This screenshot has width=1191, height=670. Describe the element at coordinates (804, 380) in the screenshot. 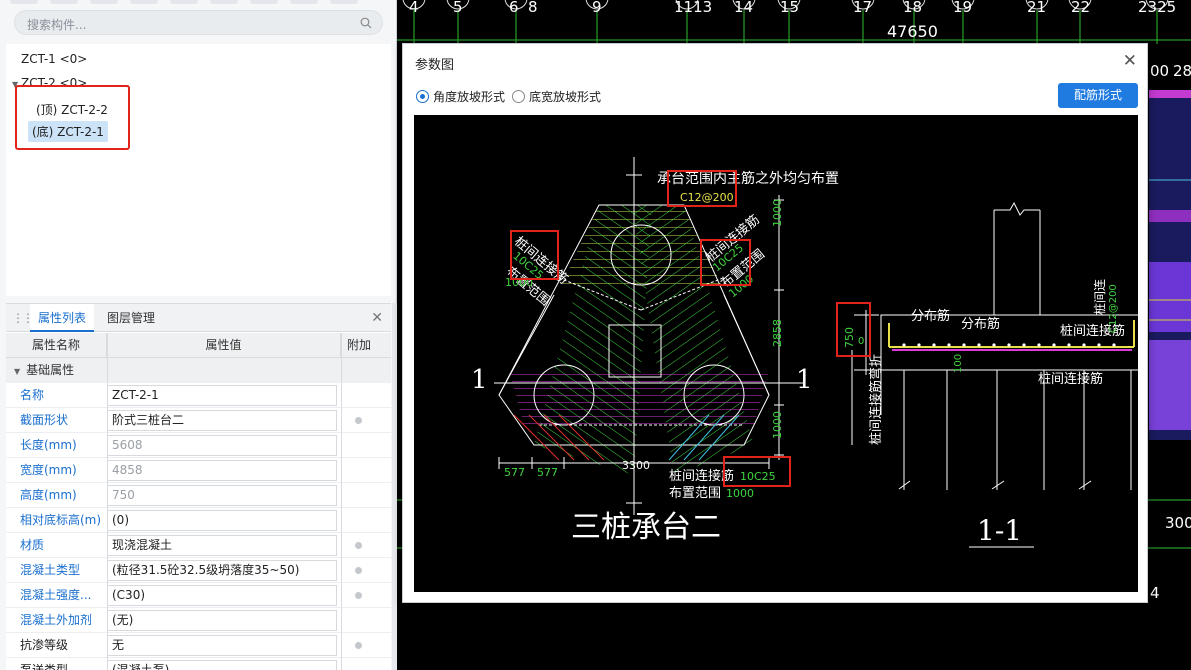

I see `section-mark-right: 1` at that location.